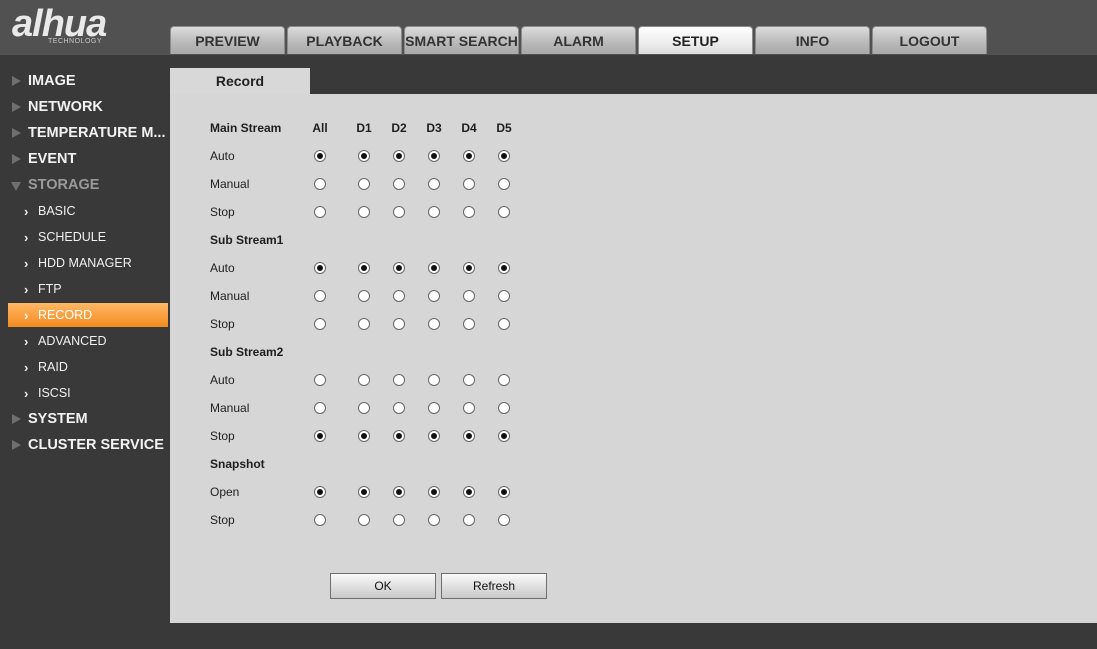 The width and height of the screenshot is (1097, 649). Describe the element at coordinates (469, 492) in the screenshot. I see `radio-snapshot-open-d4` at that location.